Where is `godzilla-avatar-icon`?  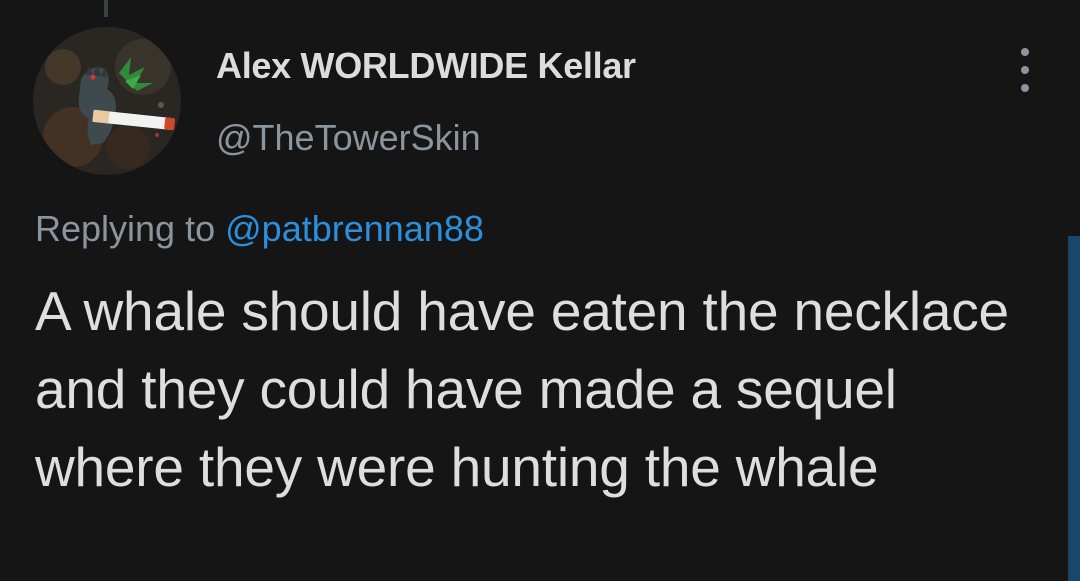
godzilla-avatar-icon is located at coordinates (107, 101).